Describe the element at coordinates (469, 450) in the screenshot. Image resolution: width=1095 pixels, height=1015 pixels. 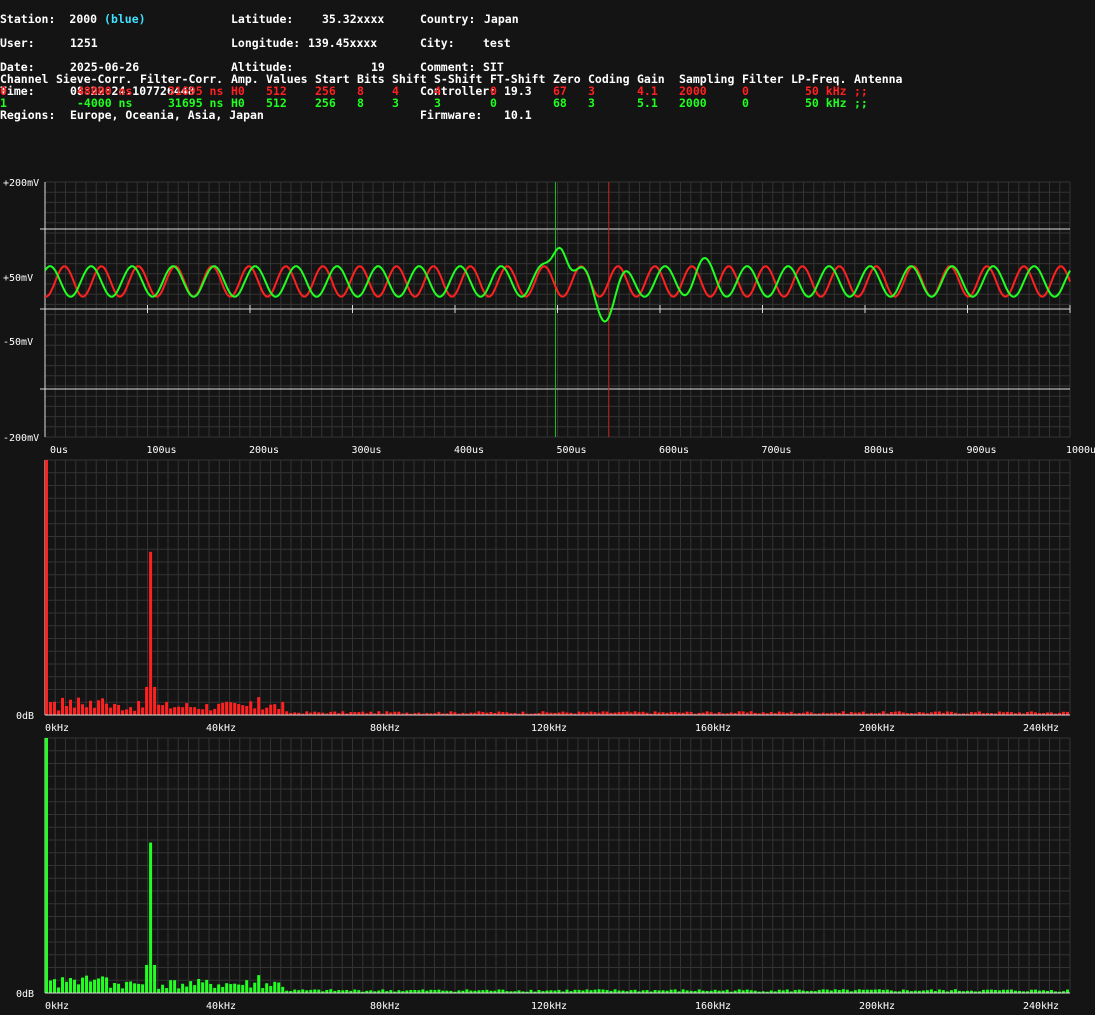
I see `x-tick-label: 400us` at that location.